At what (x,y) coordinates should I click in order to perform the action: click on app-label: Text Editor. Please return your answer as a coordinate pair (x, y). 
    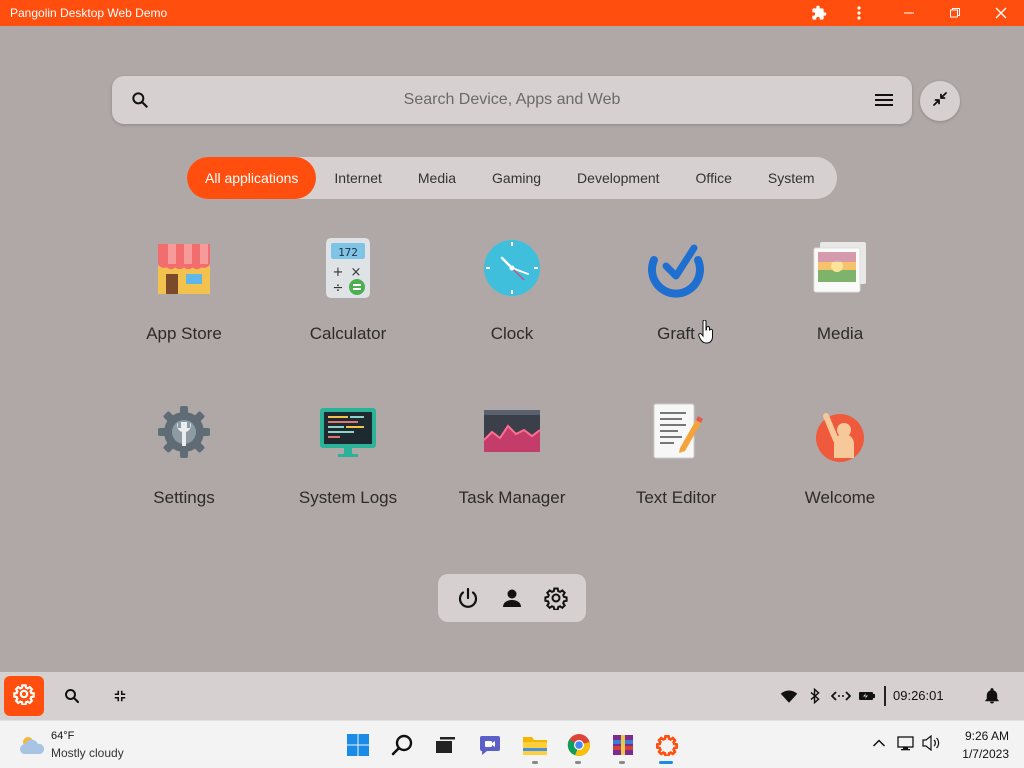
    Looking at the image, I should click on (676, 497).